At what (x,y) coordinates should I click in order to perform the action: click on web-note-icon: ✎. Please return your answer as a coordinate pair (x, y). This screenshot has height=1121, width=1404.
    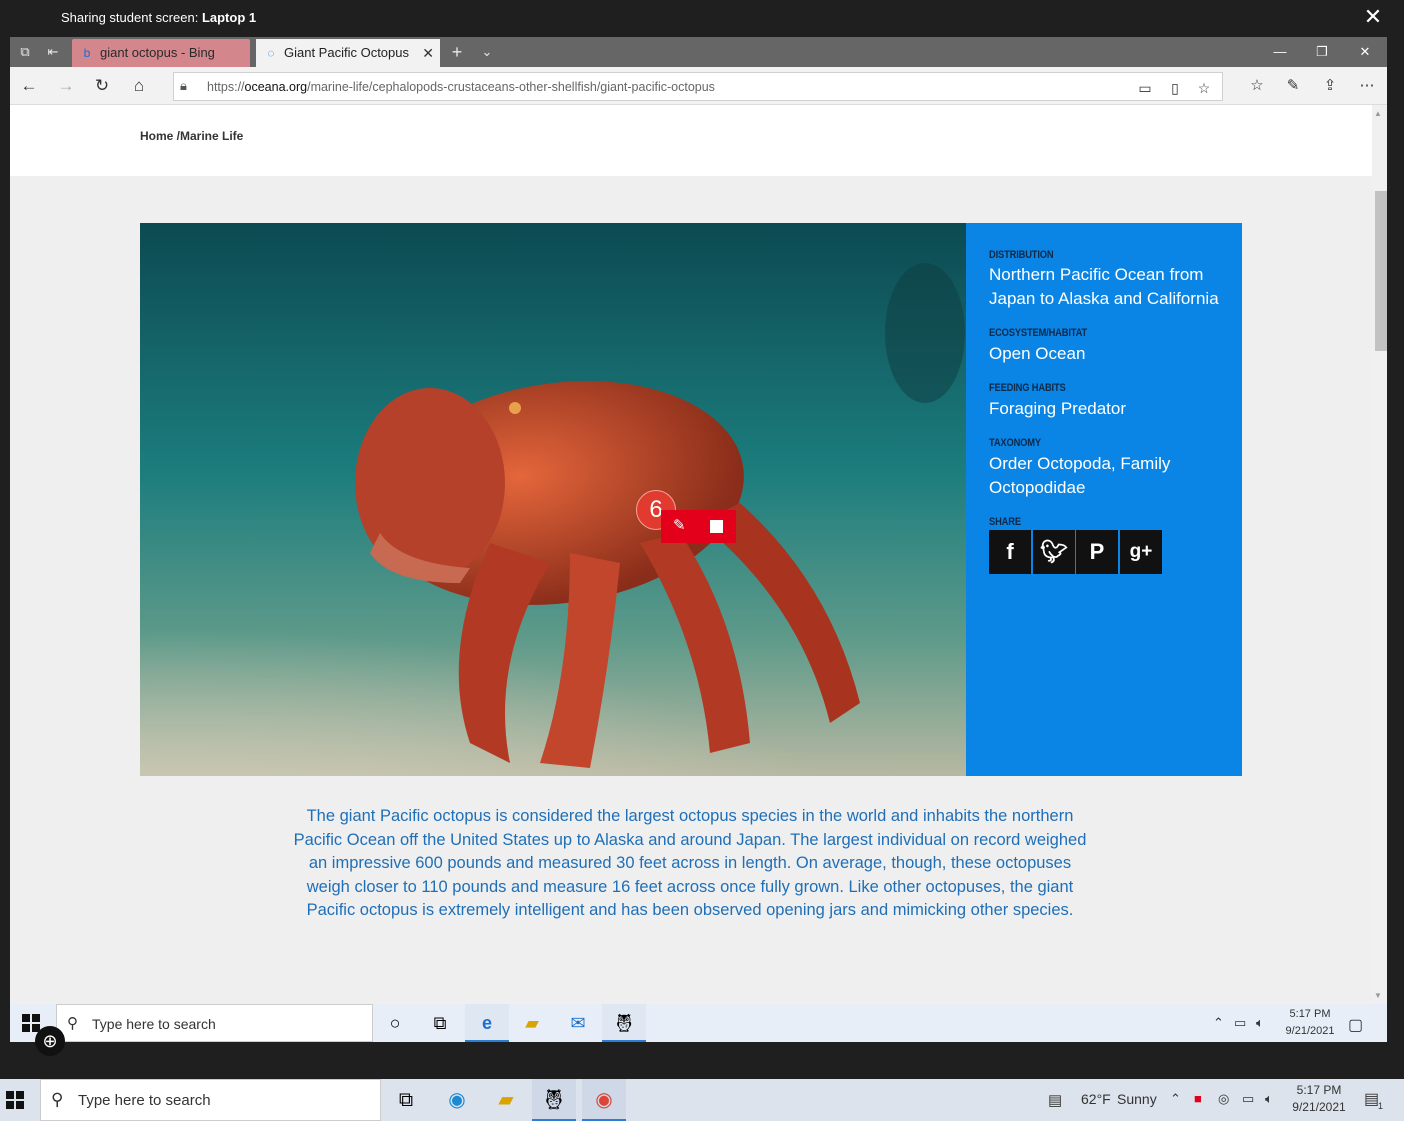
    Looking at the image, I should click on (1293, 86).